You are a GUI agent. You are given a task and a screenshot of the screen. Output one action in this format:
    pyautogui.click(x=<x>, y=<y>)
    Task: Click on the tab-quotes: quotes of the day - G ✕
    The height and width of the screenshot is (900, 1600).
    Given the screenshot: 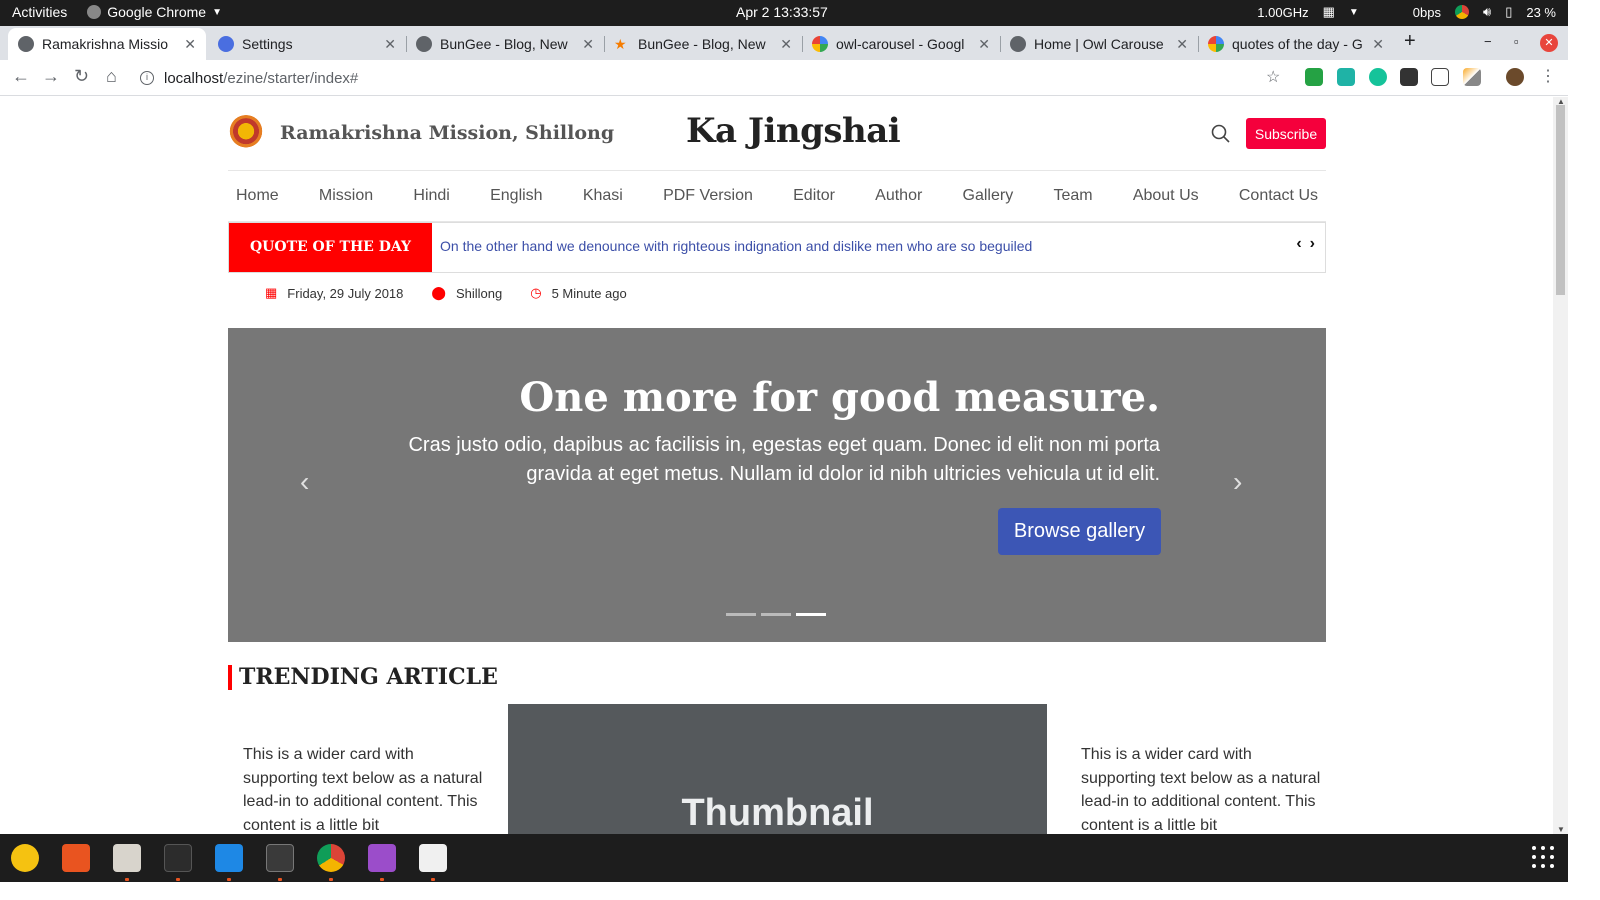 What is the action you would take?
    pyautogui.click(x=1296, y=44)
    